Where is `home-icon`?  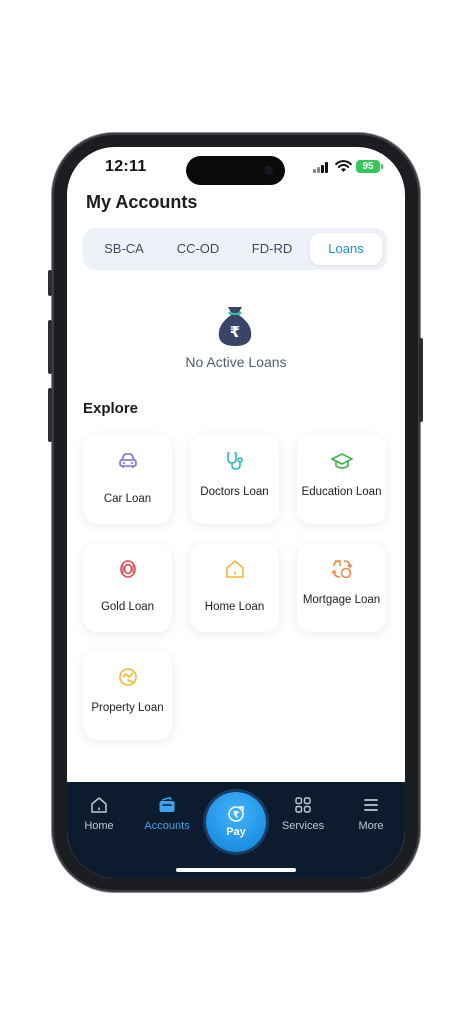 home-icon is located at coordinates (99, 805).